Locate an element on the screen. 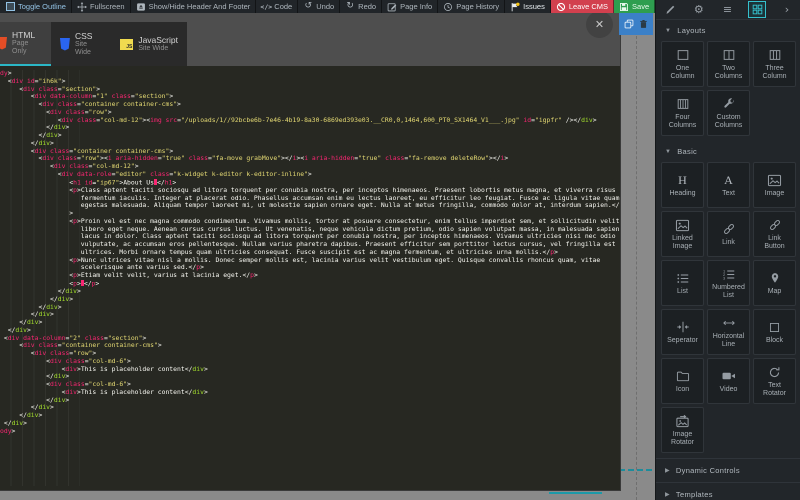 This screenshot has width=800, height=500. toolbar-code-button: </> Code is located at coordinates (277, 6).